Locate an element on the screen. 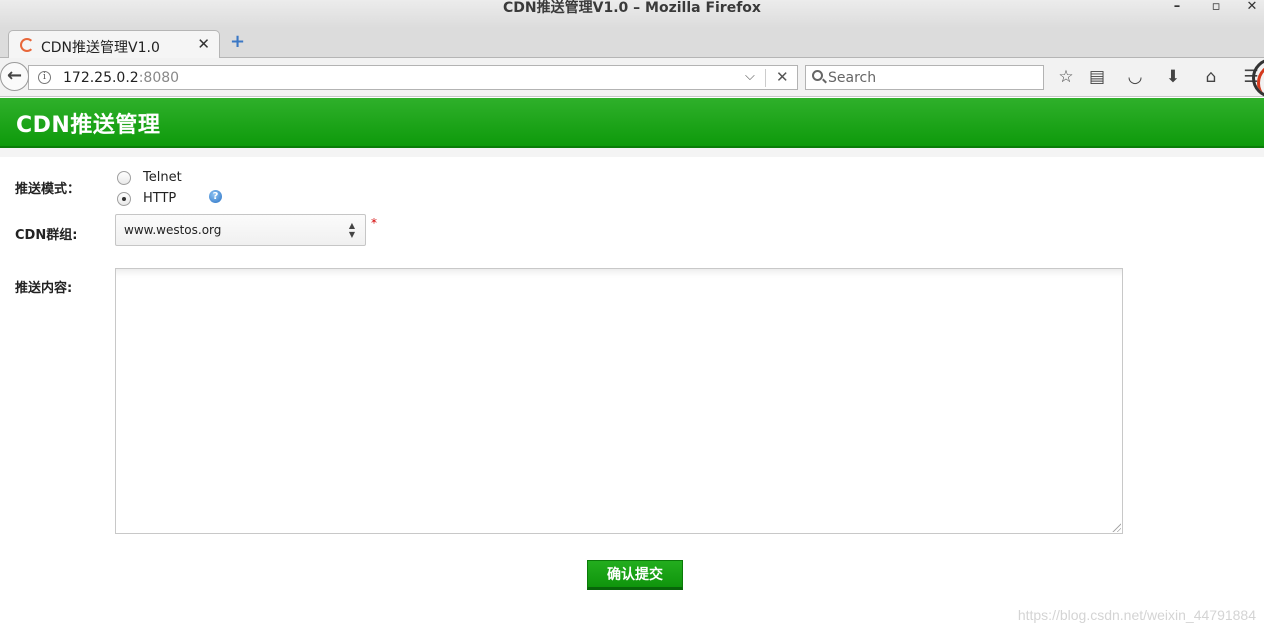 The image size is (1264, 634). url-port: :8080 is located at coordinates (159, 78).